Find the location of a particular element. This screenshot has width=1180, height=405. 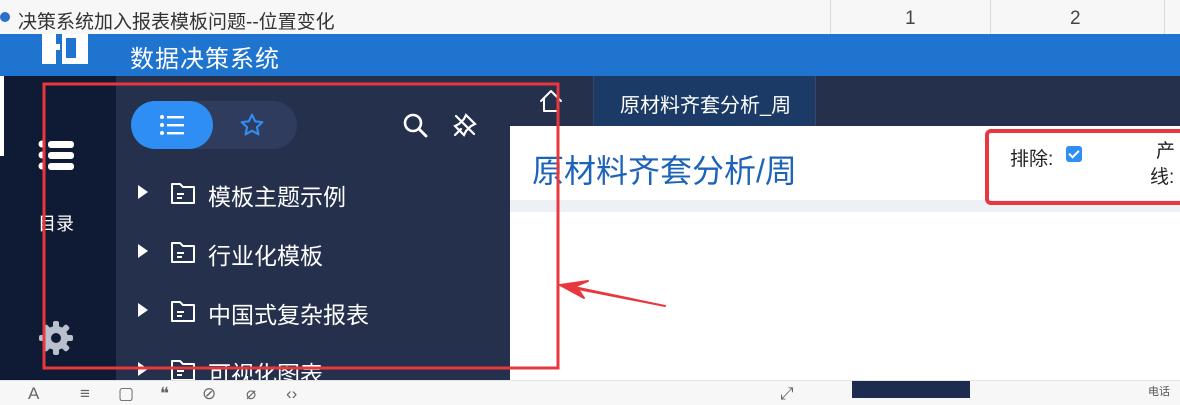

tree-item-label: 中国式复杂报表 is located at coordinates (288, 315).